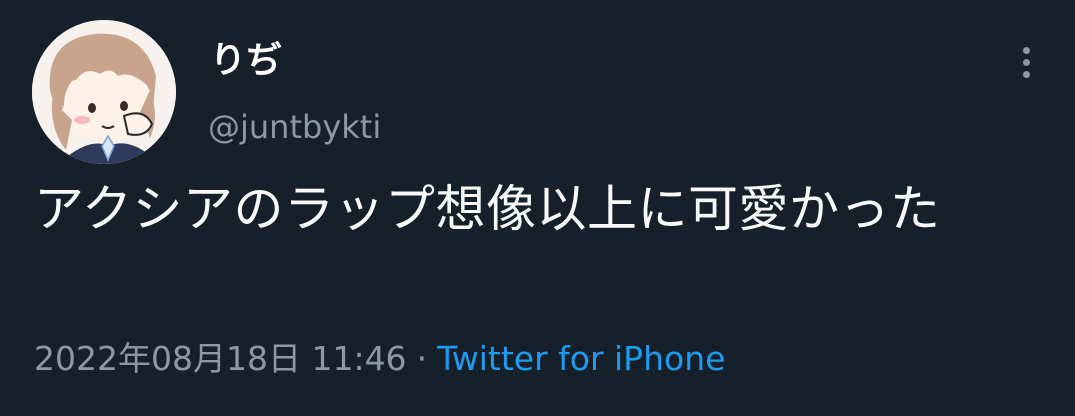 The image size is (1075, 416). Describe the element at coordinates (220, 358) in the screenshot. I see `tweet-timestamp: 2022年08月18日 11:46` at that location.